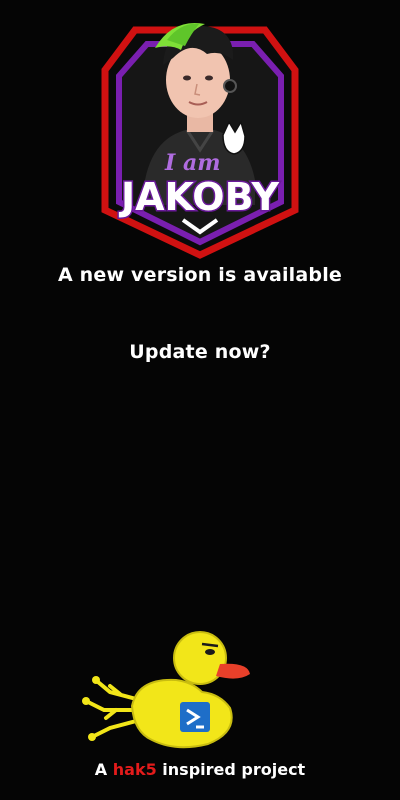 This screenshot has width=400, height=800. I want to click on logo-line1: I am, so click(192, 163).